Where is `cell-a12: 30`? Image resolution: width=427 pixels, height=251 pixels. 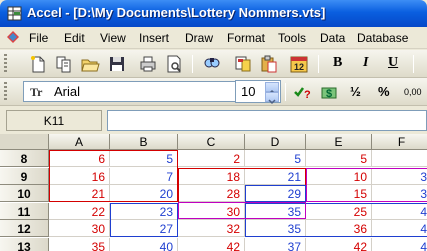 cell-a12: 30 is located at coordinates (79, 228).